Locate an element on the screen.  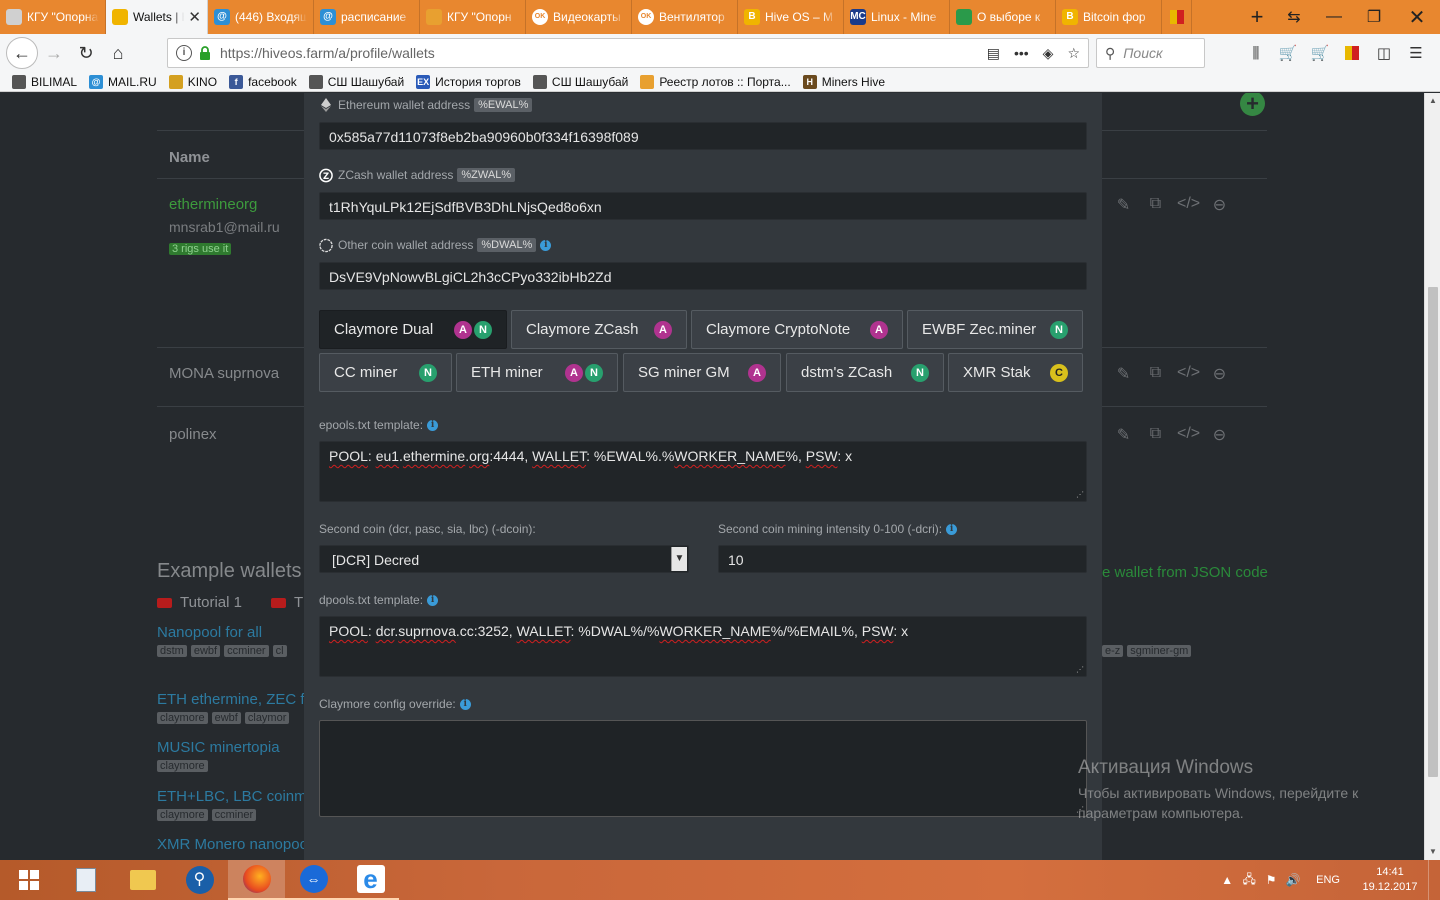
search-input: ⚲ Поиск is located at coordinates (1150, 53).